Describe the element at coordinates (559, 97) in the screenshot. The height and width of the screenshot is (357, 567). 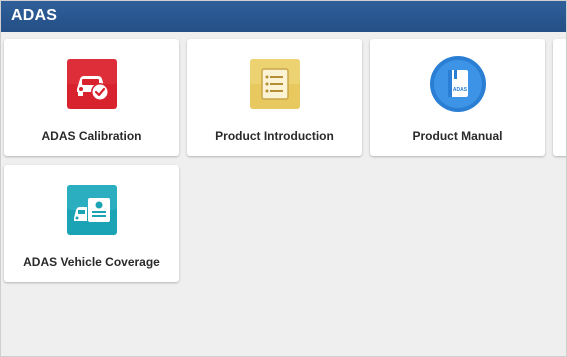
I see `partial-tile` at that location.